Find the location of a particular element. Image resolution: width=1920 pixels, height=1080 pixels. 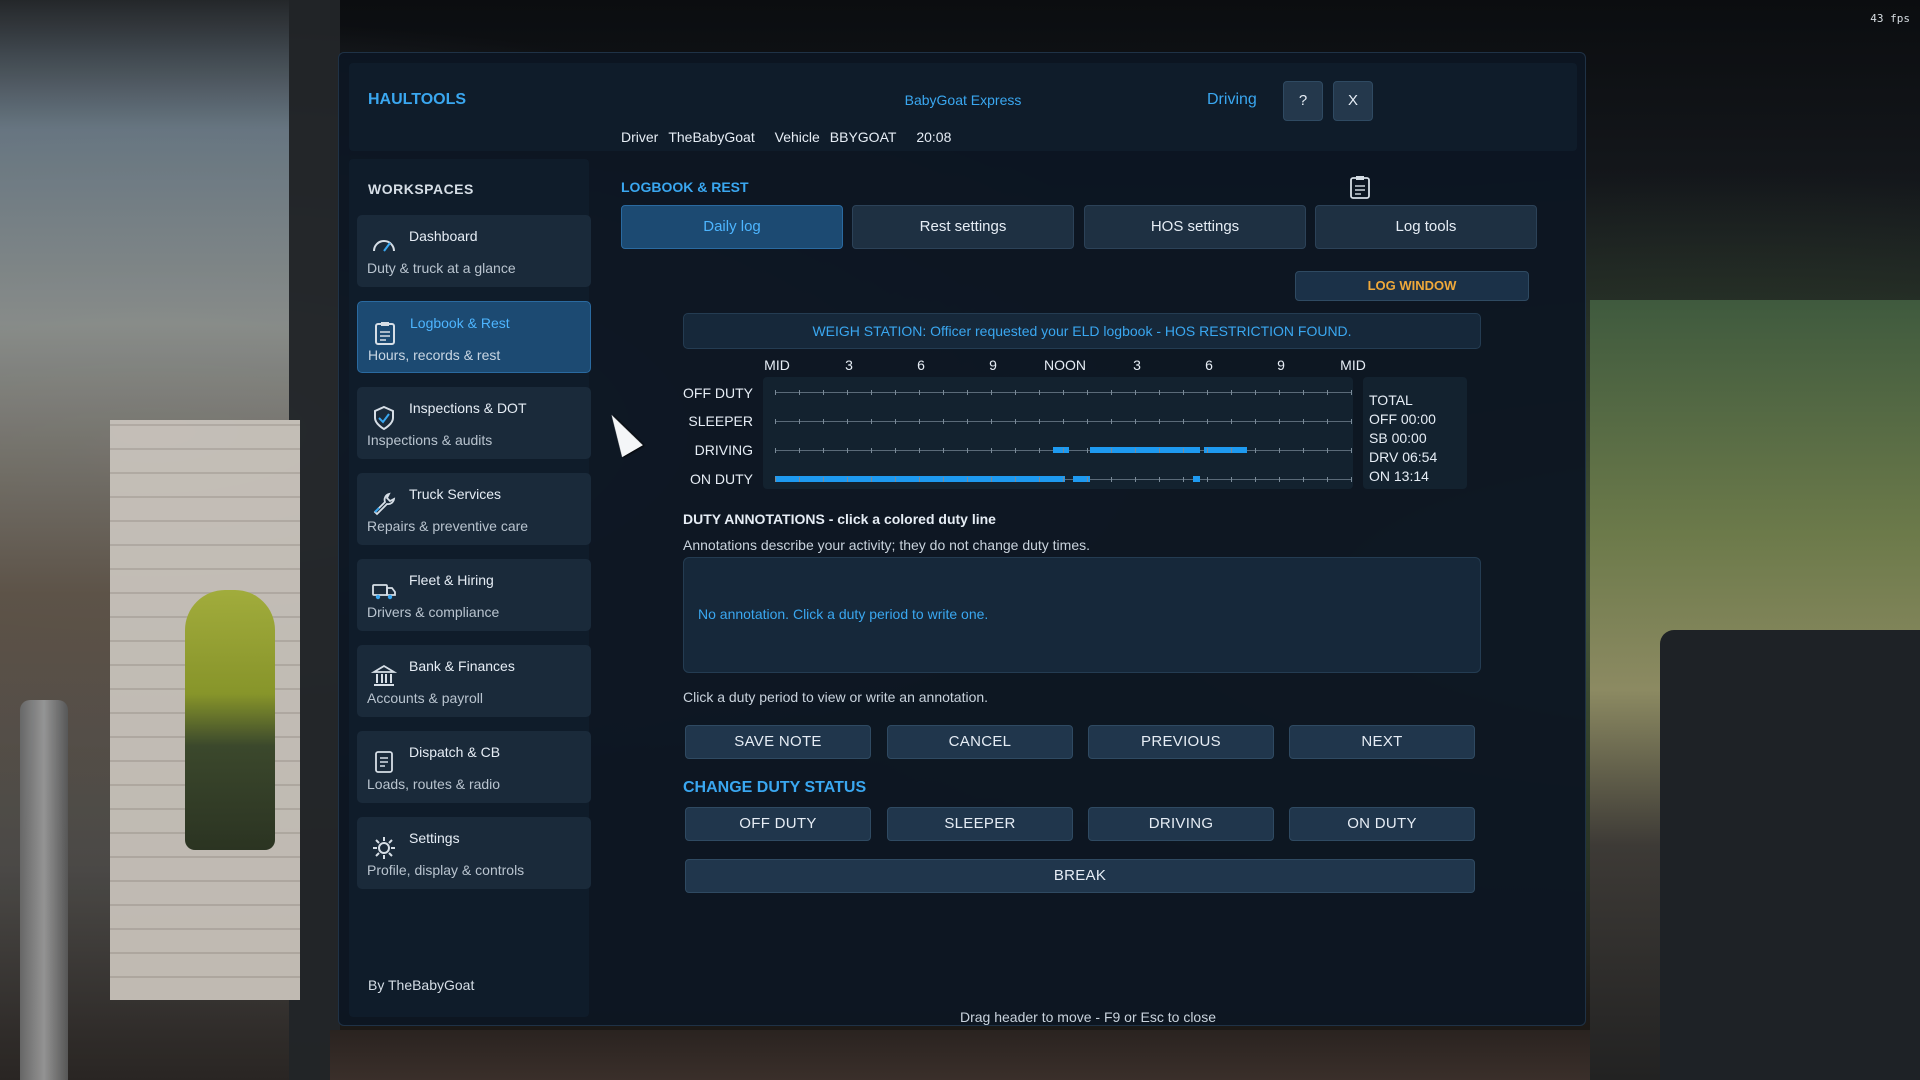

hour-label: MID is located at coordinates (777, 365).